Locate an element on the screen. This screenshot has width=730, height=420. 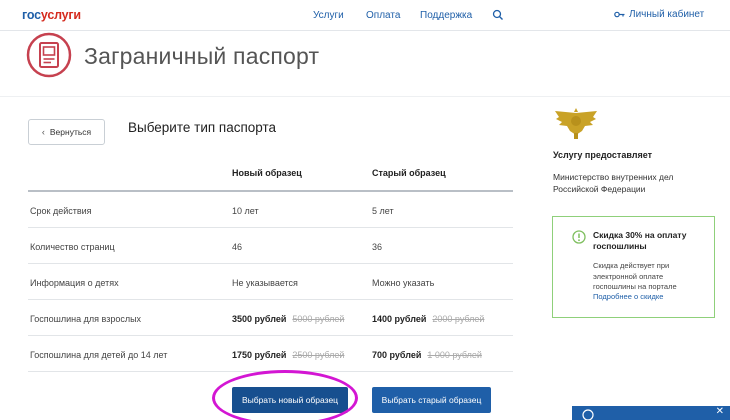
column-header-old: Старый образец is located at coordinates (409, 173).